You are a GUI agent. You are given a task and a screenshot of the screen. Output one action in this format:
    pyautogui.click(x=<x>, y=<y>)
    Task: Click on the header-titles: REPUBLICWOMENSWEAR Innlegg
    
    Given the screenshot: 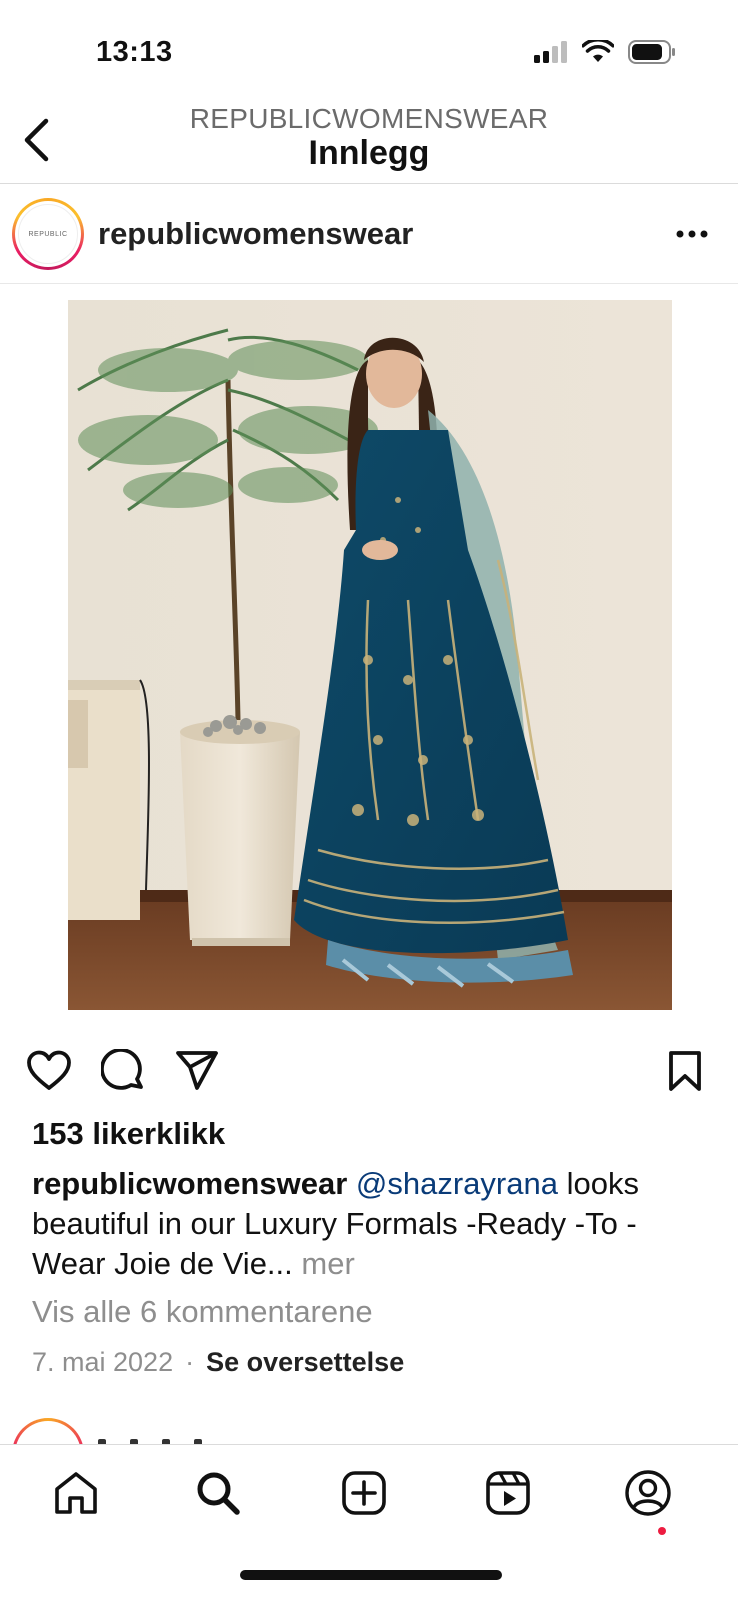 What is the action you would take?
    pyautogui.click(x=369, y=138)
    